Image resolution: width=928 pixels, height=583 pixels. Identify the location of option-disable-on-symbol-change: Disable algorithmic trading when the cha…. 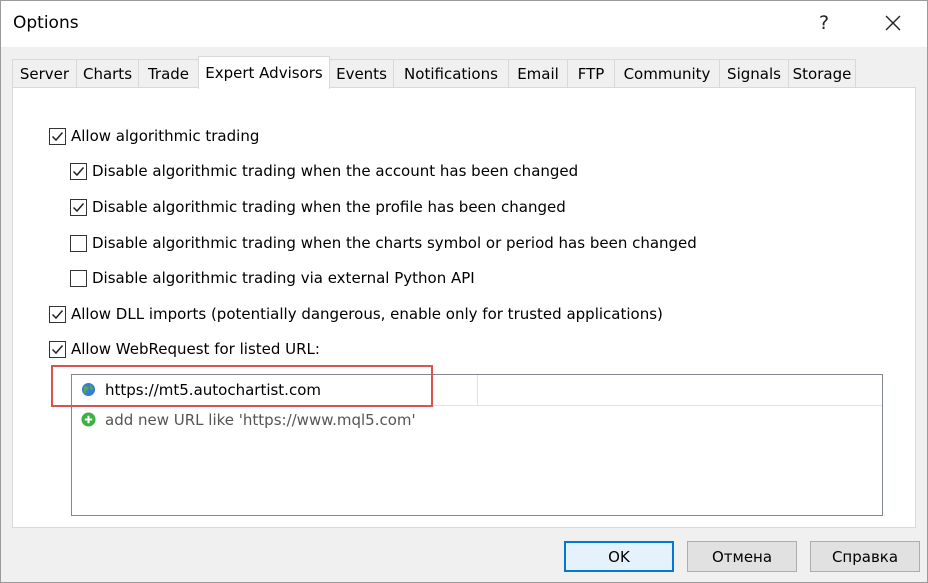
(383, 243).